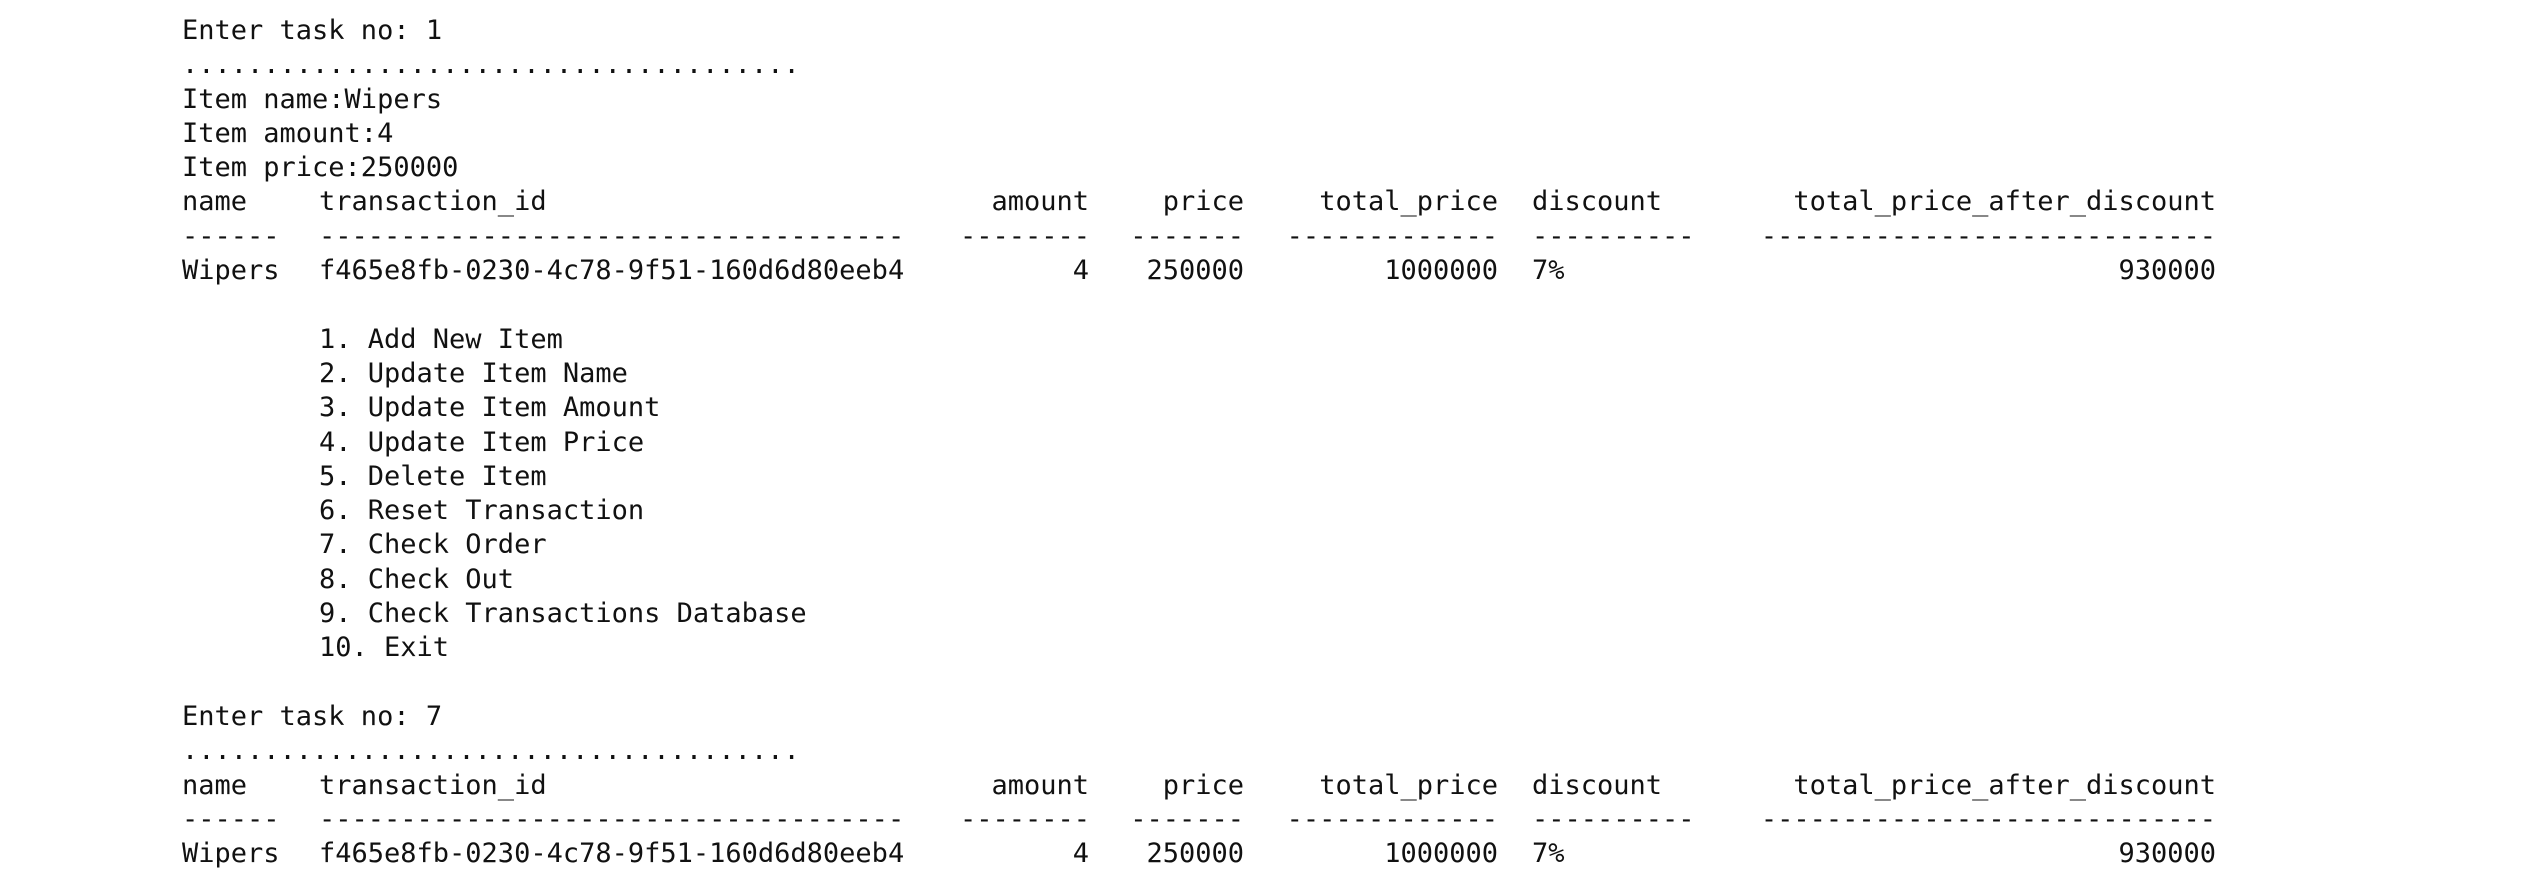 The height and width of the screenshot is (880, 2528). I want to click on menu-item-update-item-price: 4. Update Item Price, so click(482, 442).